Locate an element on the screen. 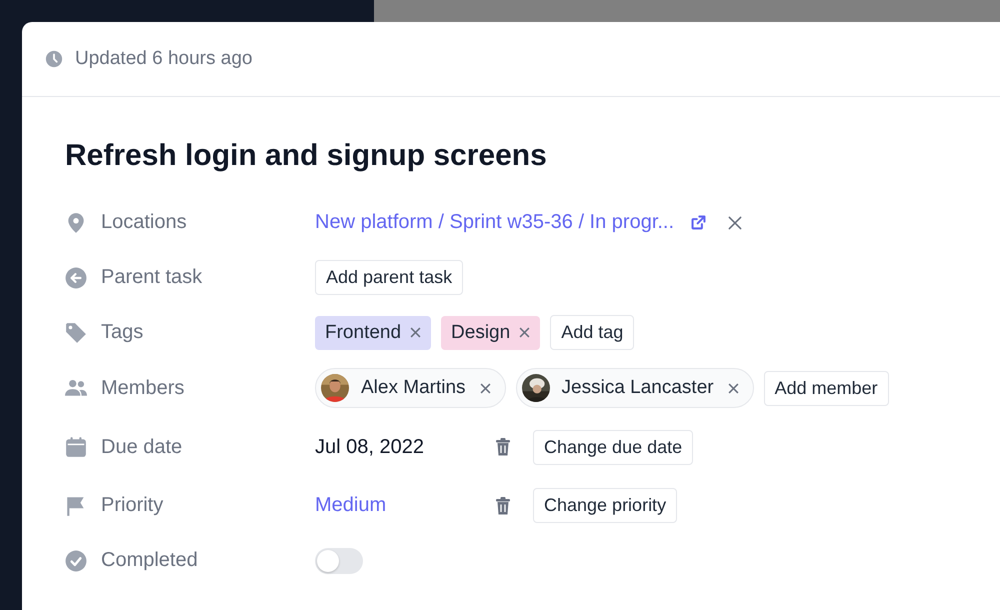 The height and width of the screenshot is (610, 1000). property-label: Priority is located at coordinates (132, 505).